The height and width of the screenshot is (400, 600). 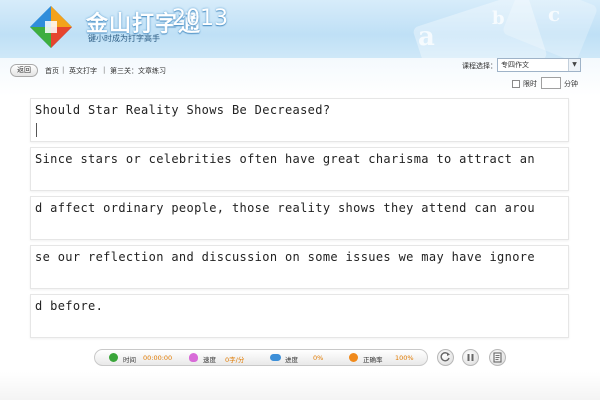 What do you see at coordinates (209, 360) in the screenshot?
I see `speed-label: 速度` at bounding box center [209, 360].